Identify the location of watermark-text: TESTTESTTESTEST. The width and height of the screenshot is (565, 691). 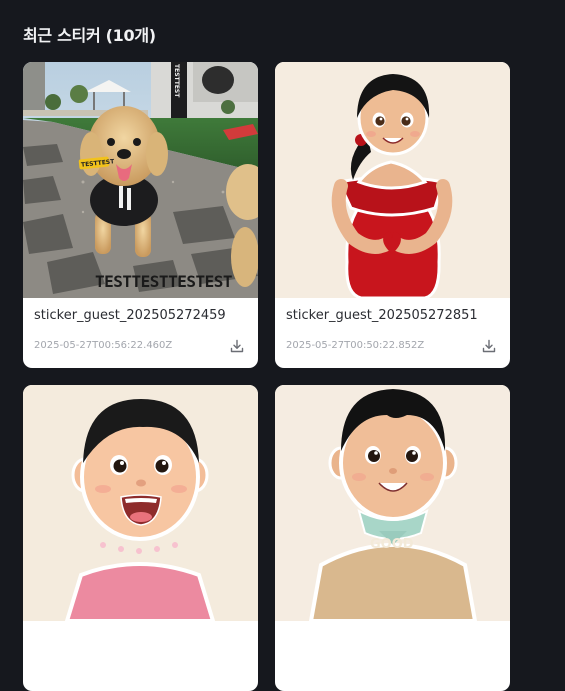
(164, 281).